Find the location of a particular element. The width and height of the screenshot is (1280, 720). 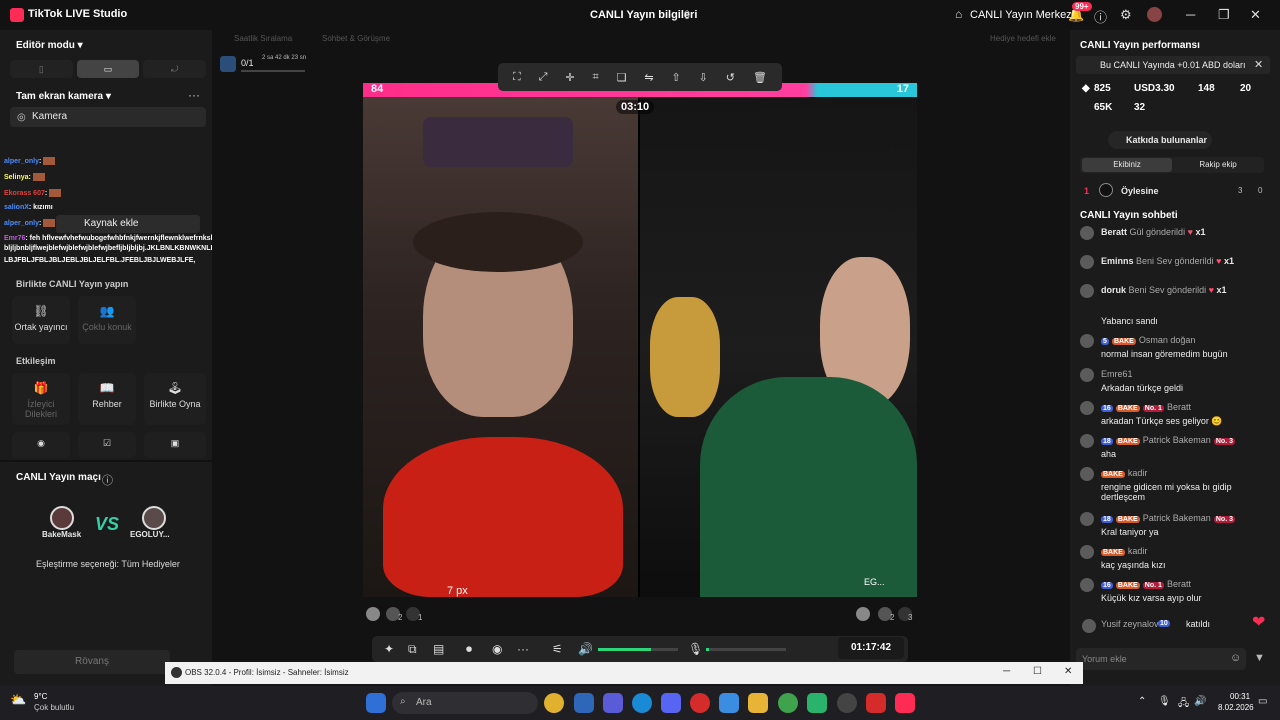

gift-goal-tab: Hediye hedefi ekle is located at coordinates (1023, 38).